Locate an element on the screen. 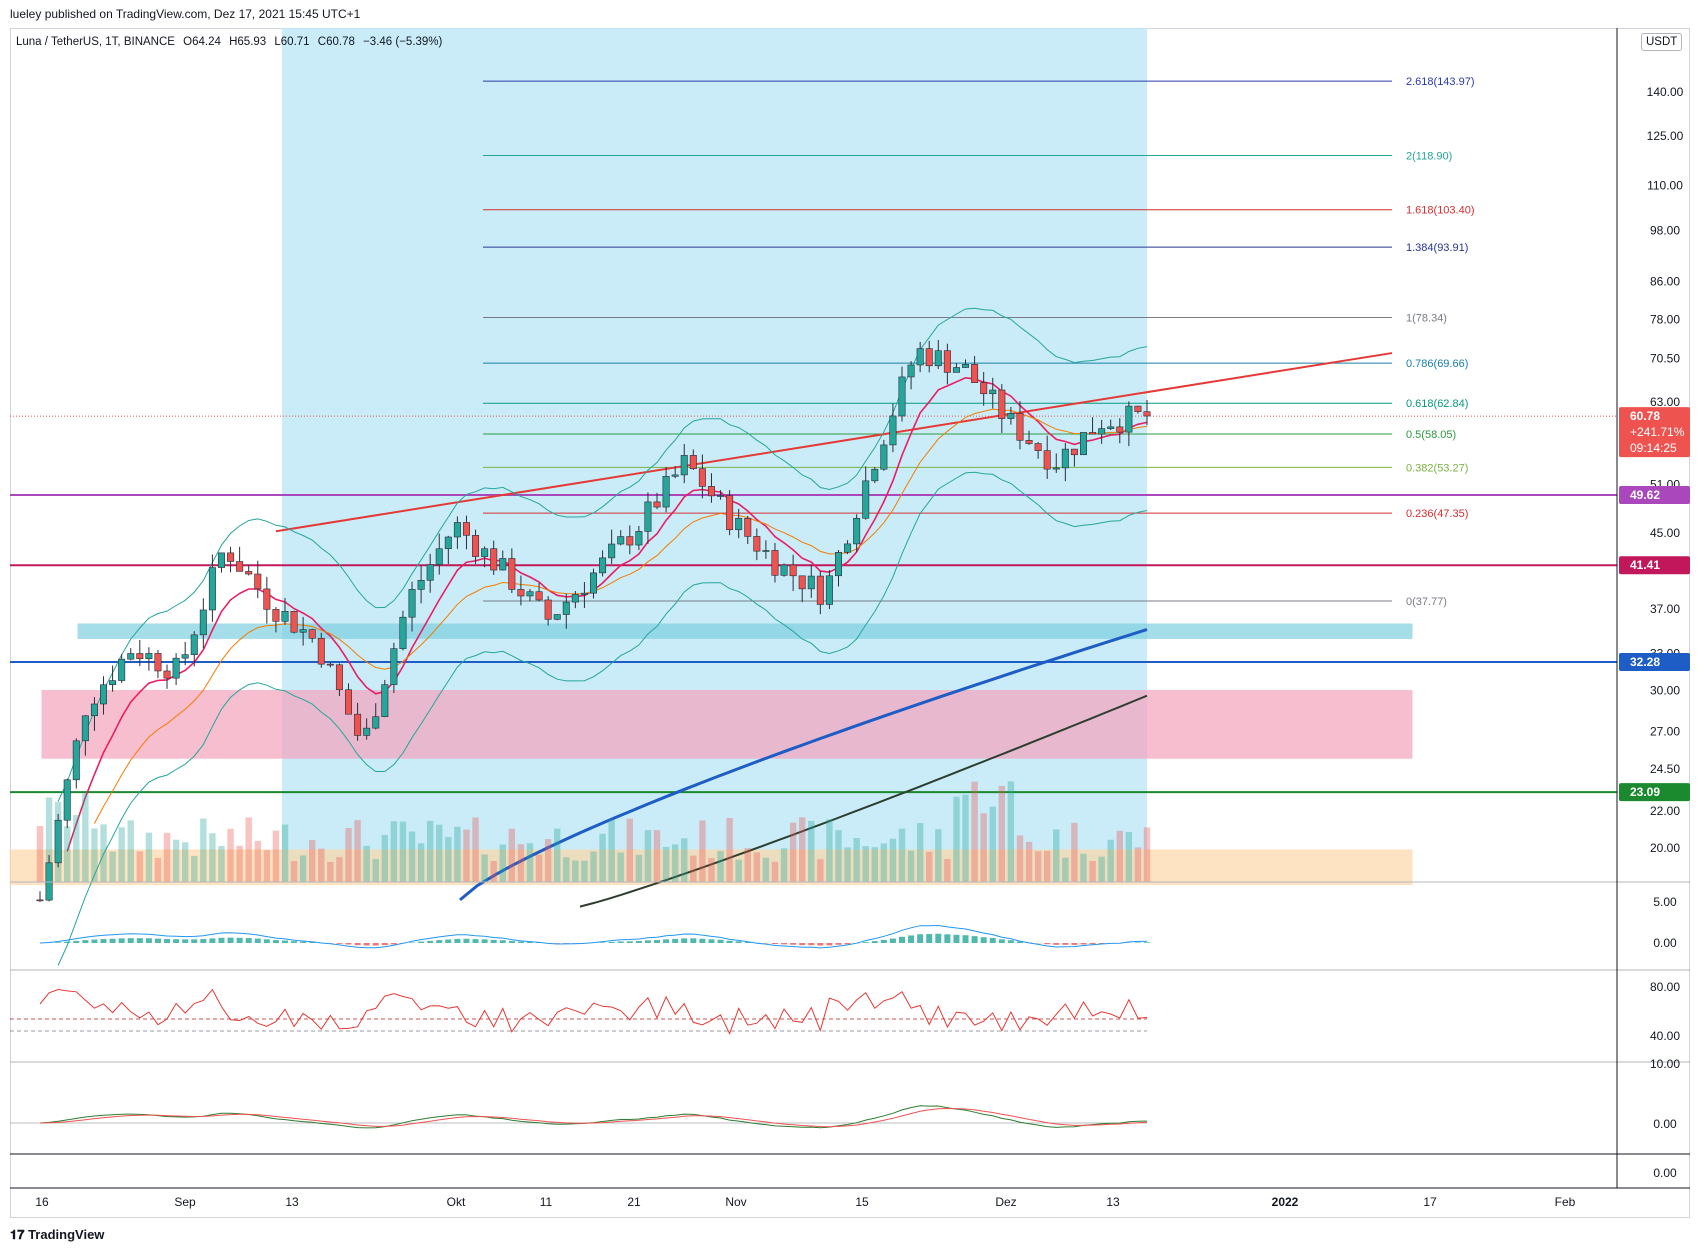 Image resolution: width=1707 pixels, height=1252 pixels. time-axis-tick: 2022 is located at coordinates (1285, 1202).